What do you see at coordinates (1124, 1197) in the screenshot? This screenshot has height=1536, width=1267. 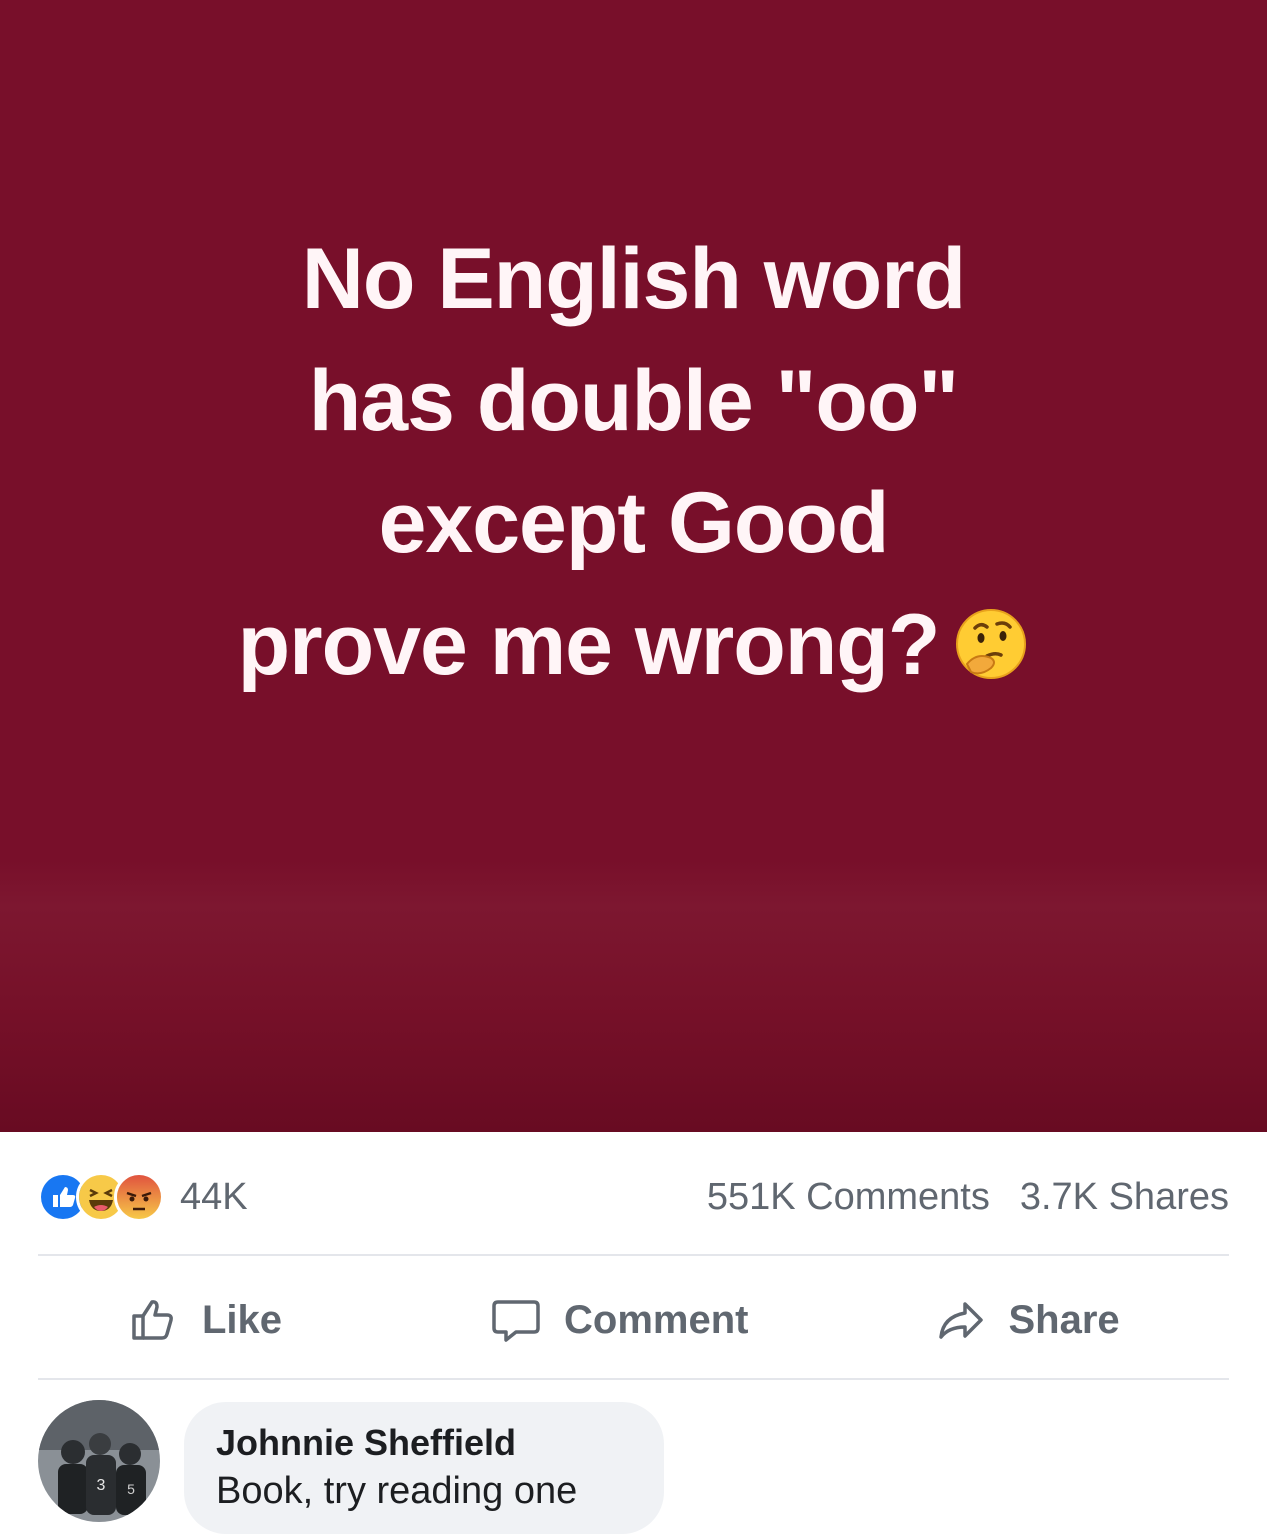 I see `shares-count-link: 3.7K Shares` at bounding box center [1124, 1197].